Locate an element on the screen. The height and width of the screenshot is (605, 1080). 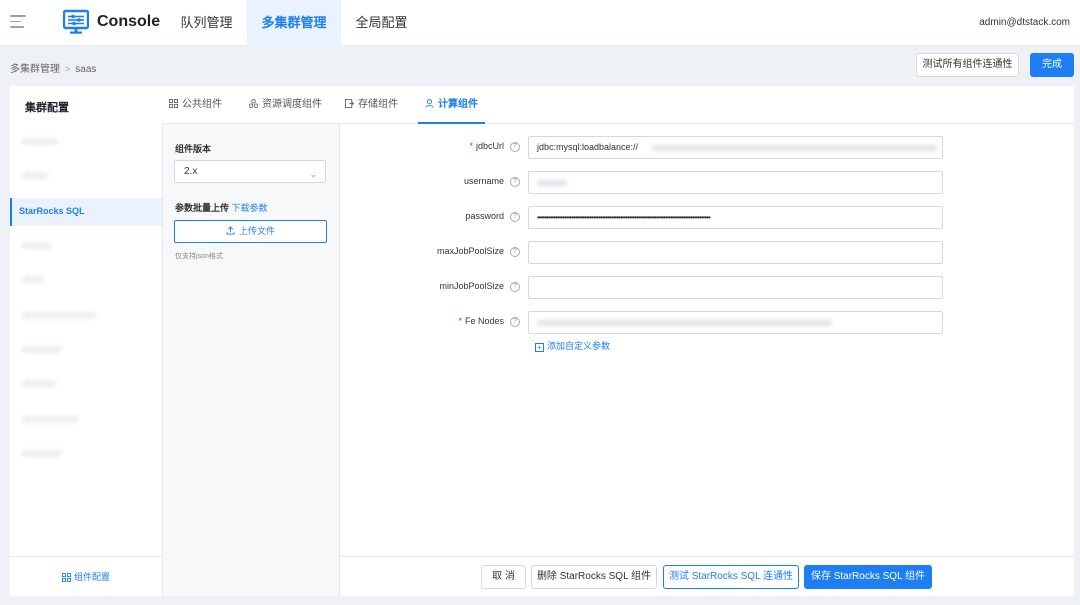
max-job-pool-size-input is located at coordinates (735, 252).